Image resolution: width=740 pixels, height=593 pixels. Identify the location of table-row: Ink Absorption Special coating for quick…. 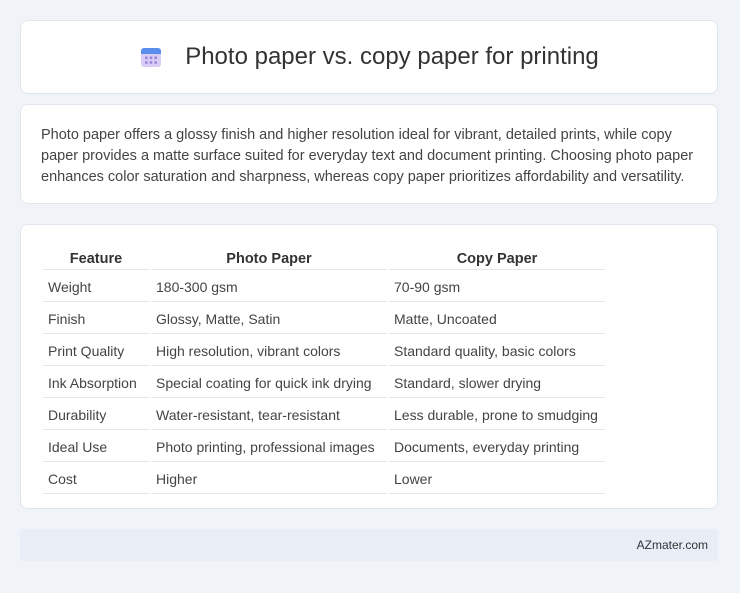
(324, 383).